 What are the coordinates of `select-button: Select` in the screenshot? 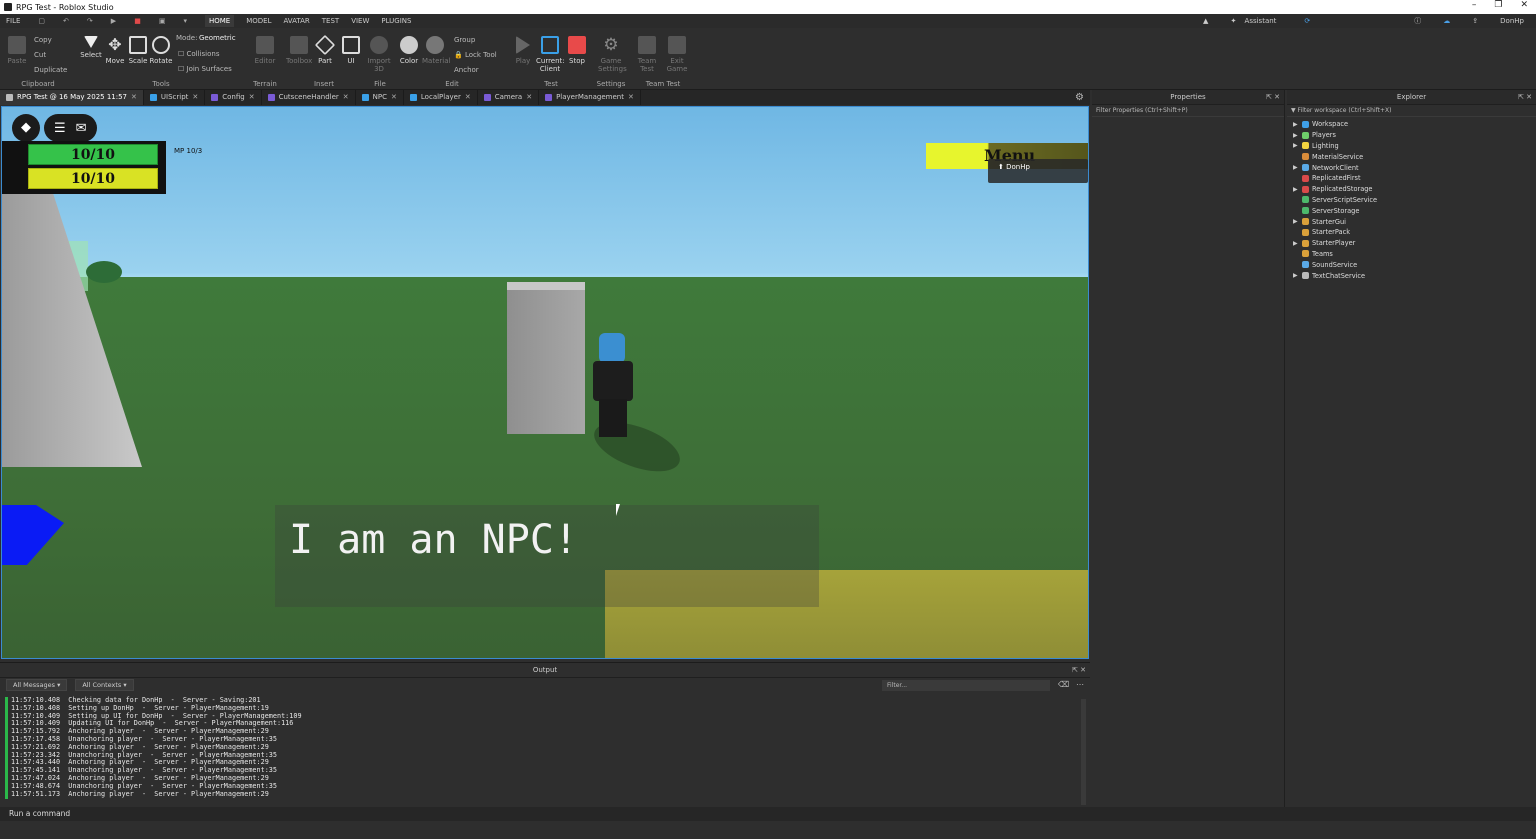 It's located at (91, 47).